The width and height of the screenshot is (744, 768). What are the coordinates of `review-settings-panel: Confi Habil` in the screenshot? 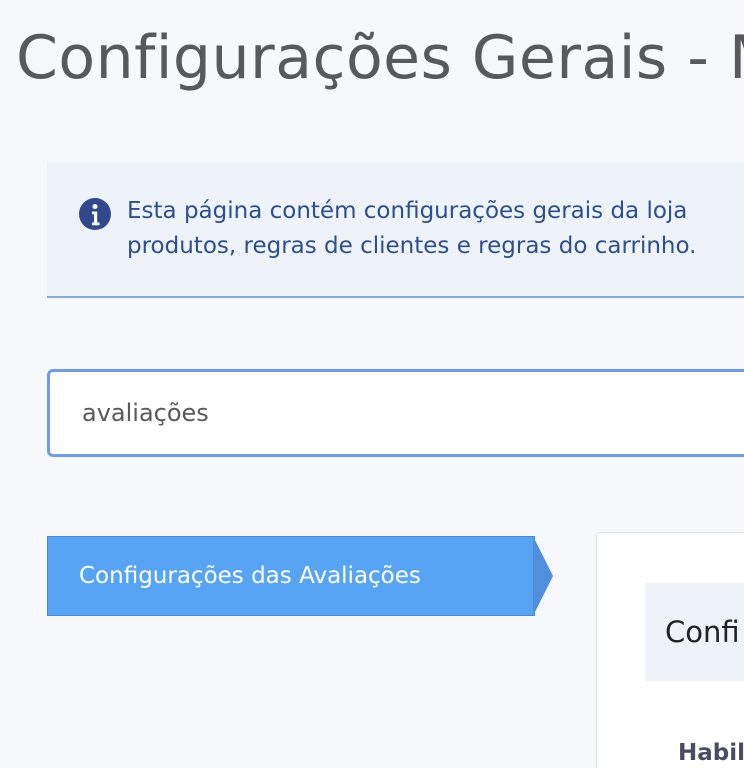 It's located at (670, 650).